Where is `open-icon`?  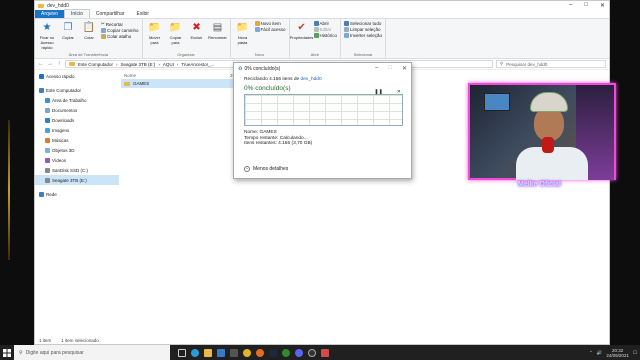
open-icon is located at coordinates (316, 23).